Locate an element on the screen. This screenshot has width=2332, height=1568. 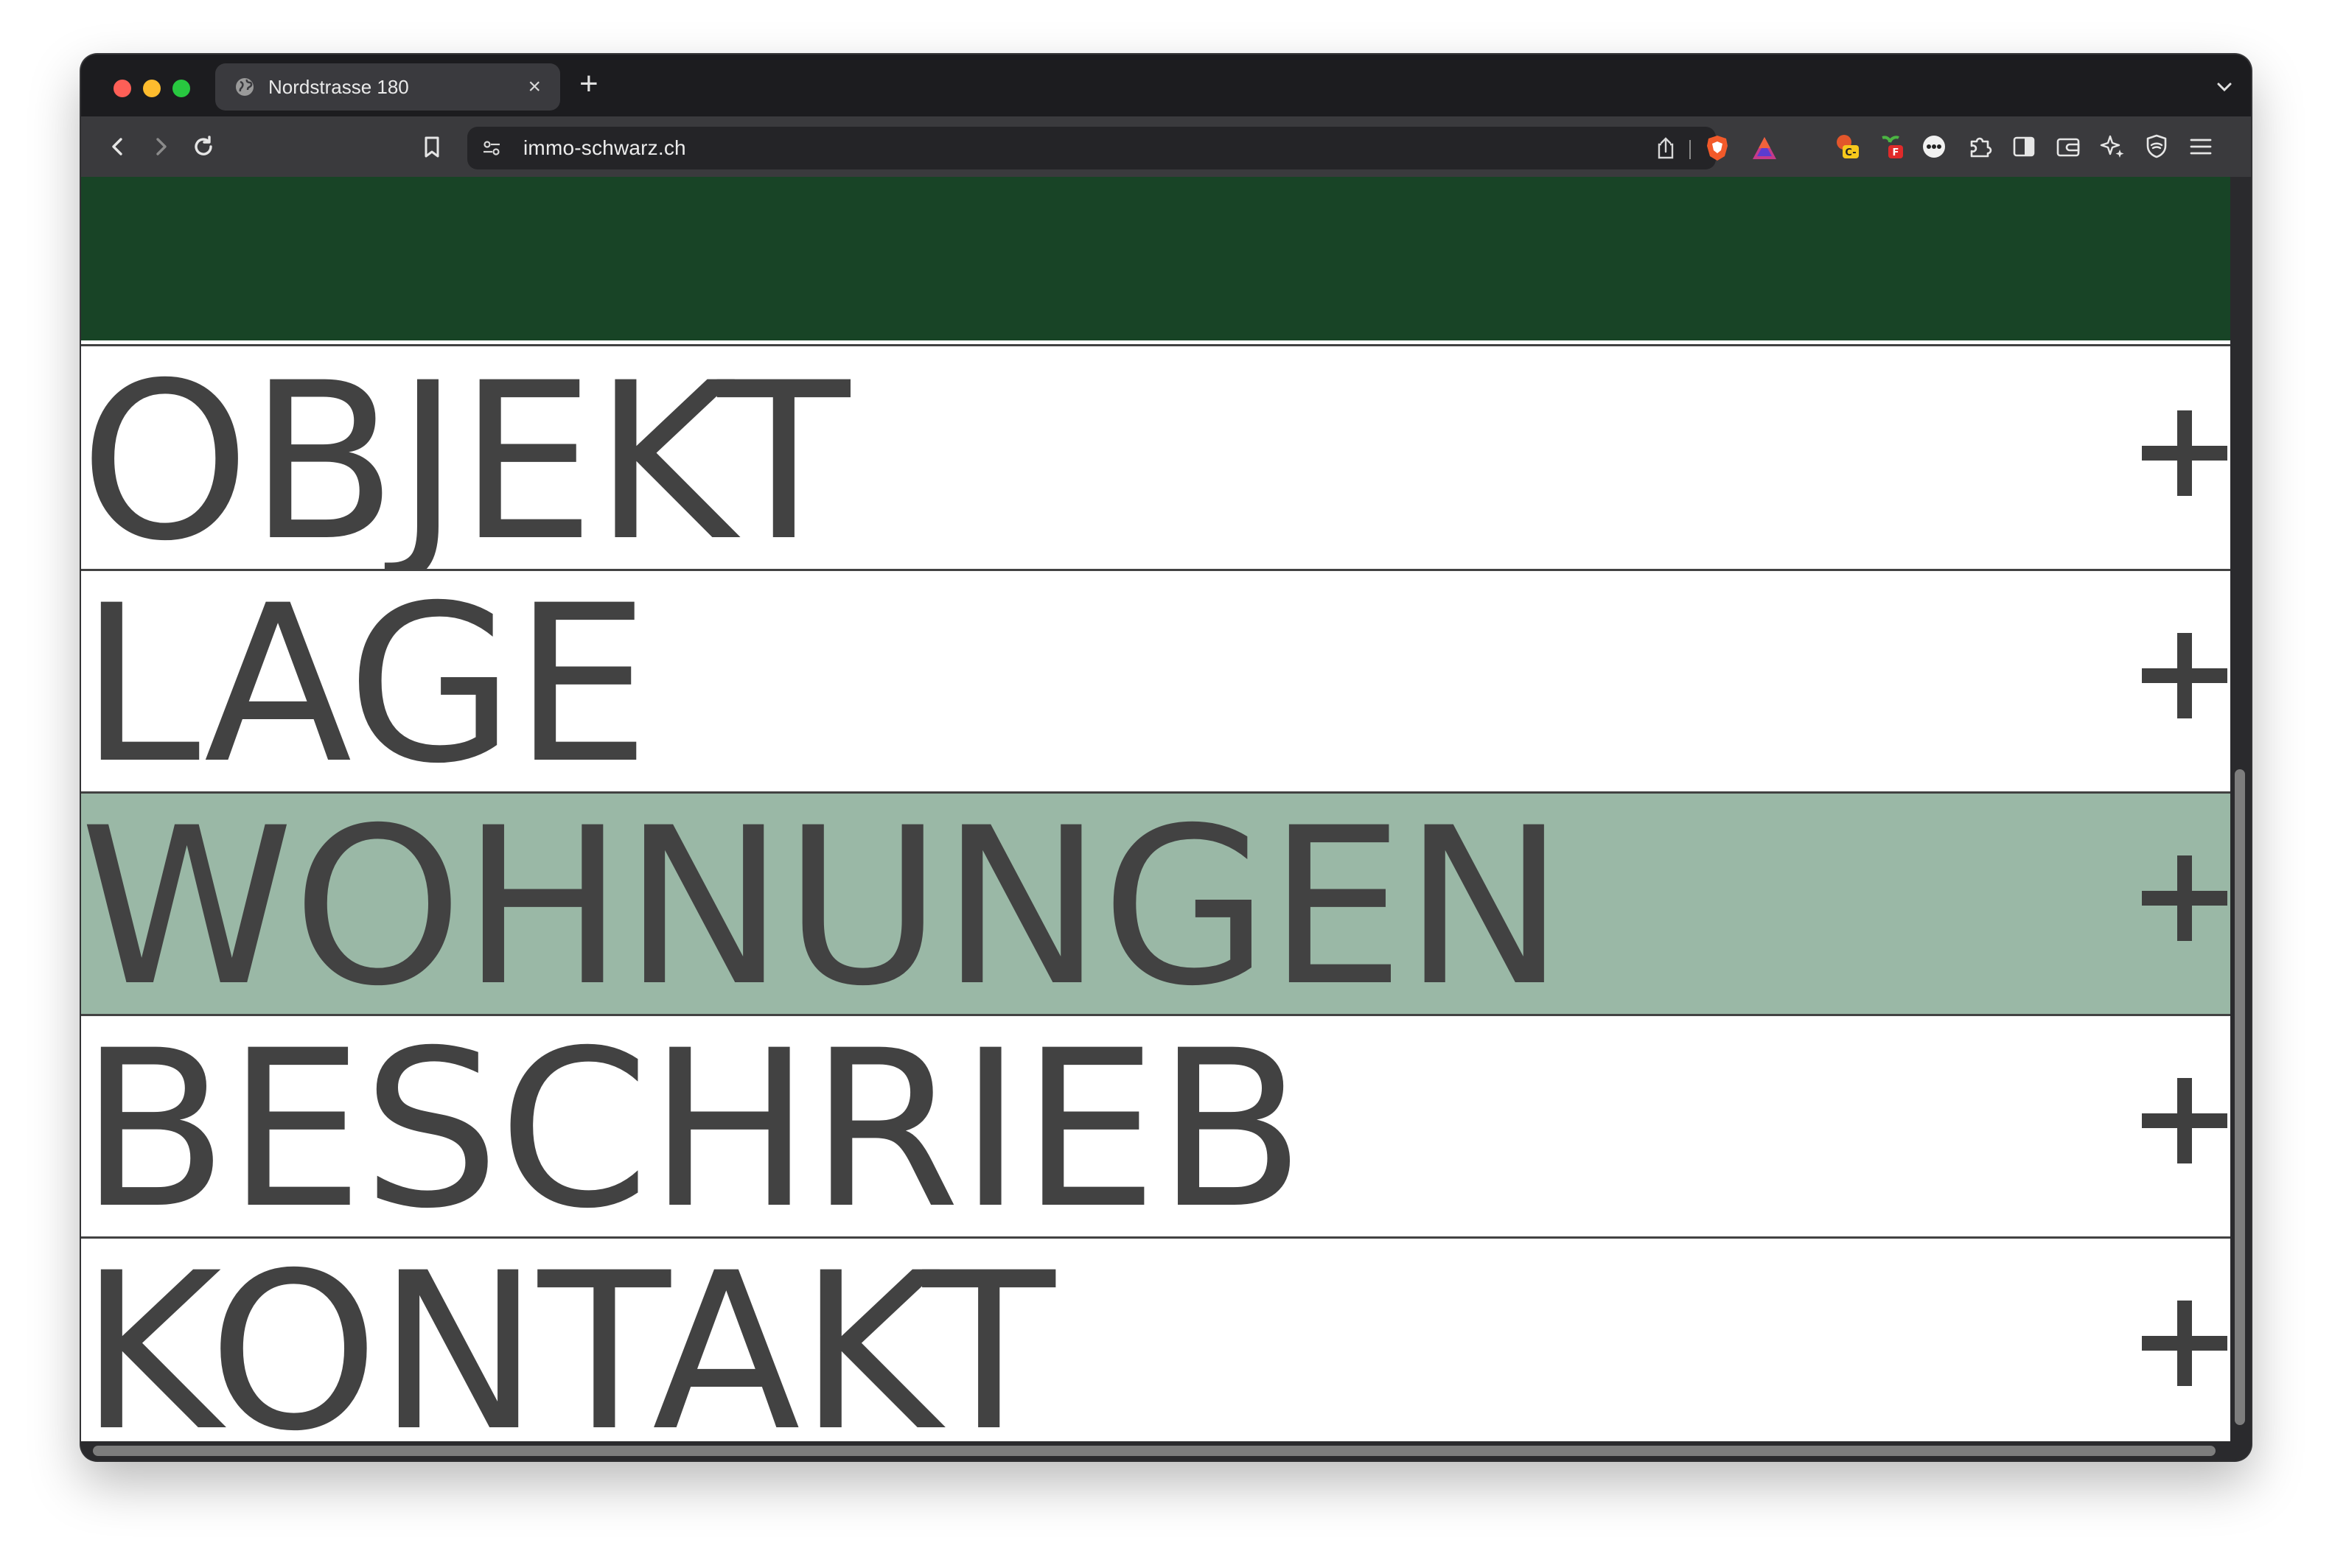
accordion-item-wohnungen: WOHNUNGEN is located at coordinates (1155, 905).